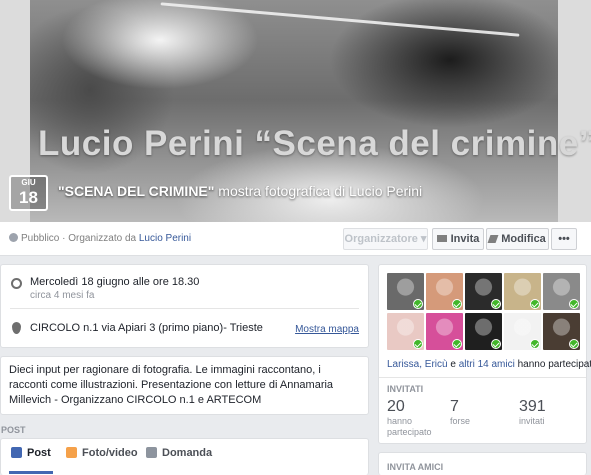 The image size is (591, 475). What do you see at coordinates (327, 329) in the screenshot?
I see `show-map-link: Mostra mappa` at bounding box center [327, 329].